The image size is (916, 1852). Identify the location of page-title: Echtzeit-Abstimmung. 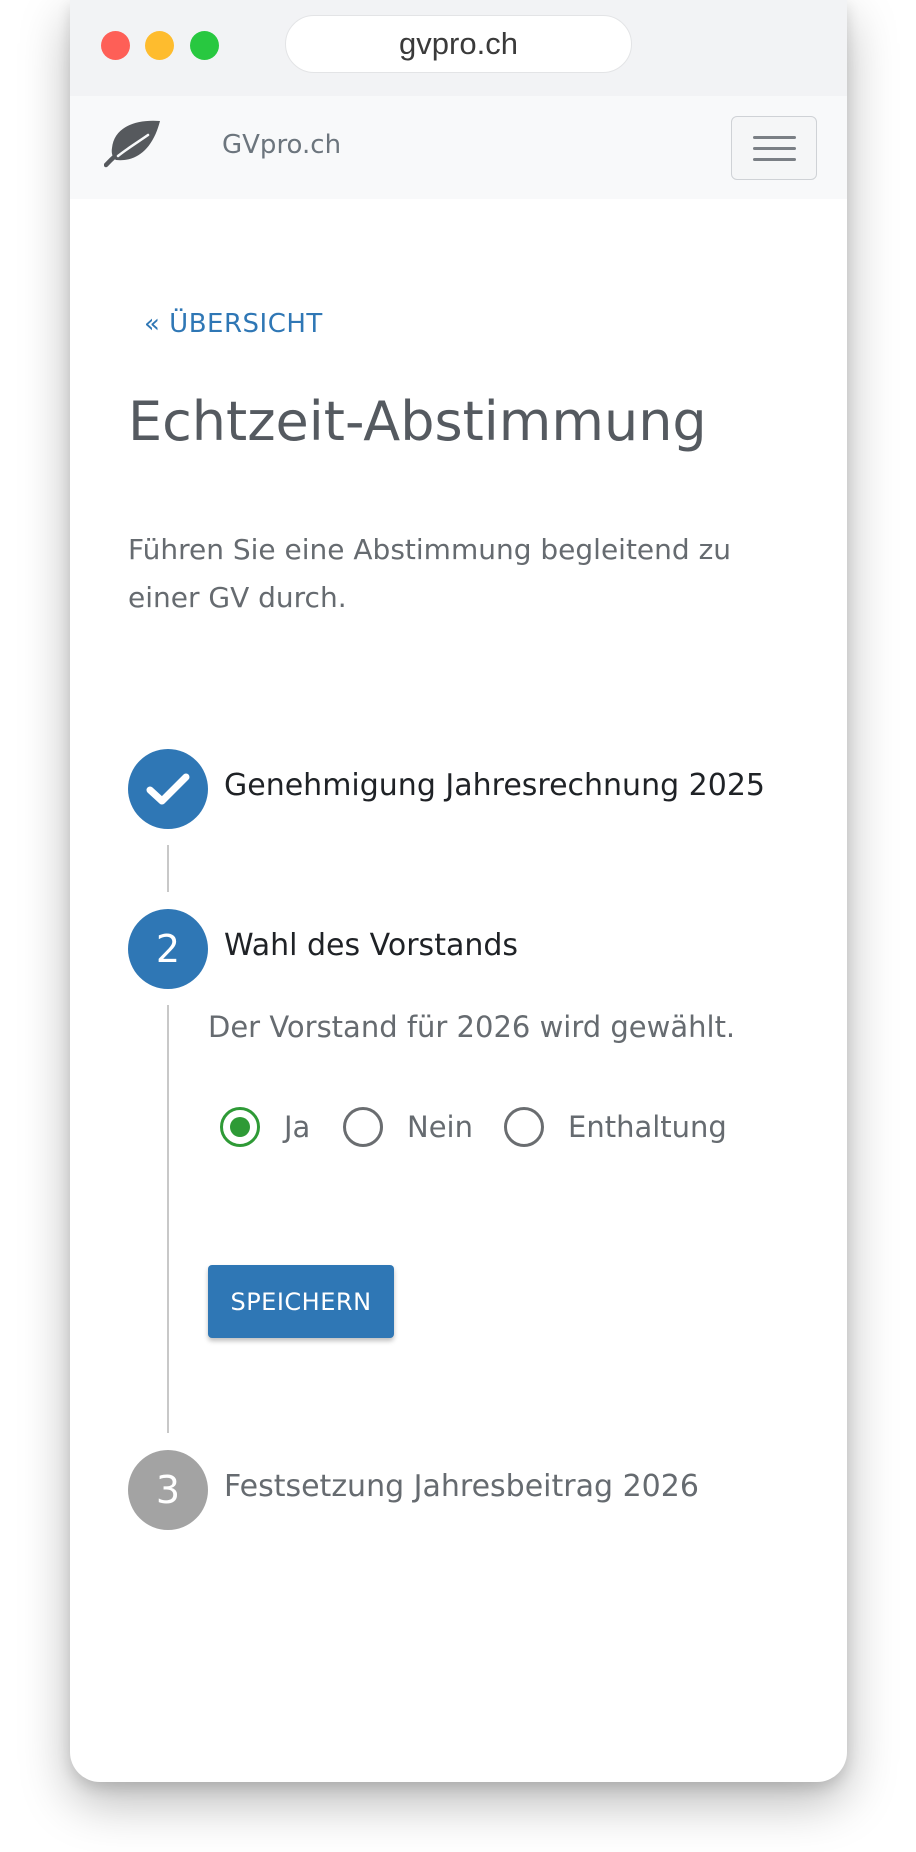
(417, 421).